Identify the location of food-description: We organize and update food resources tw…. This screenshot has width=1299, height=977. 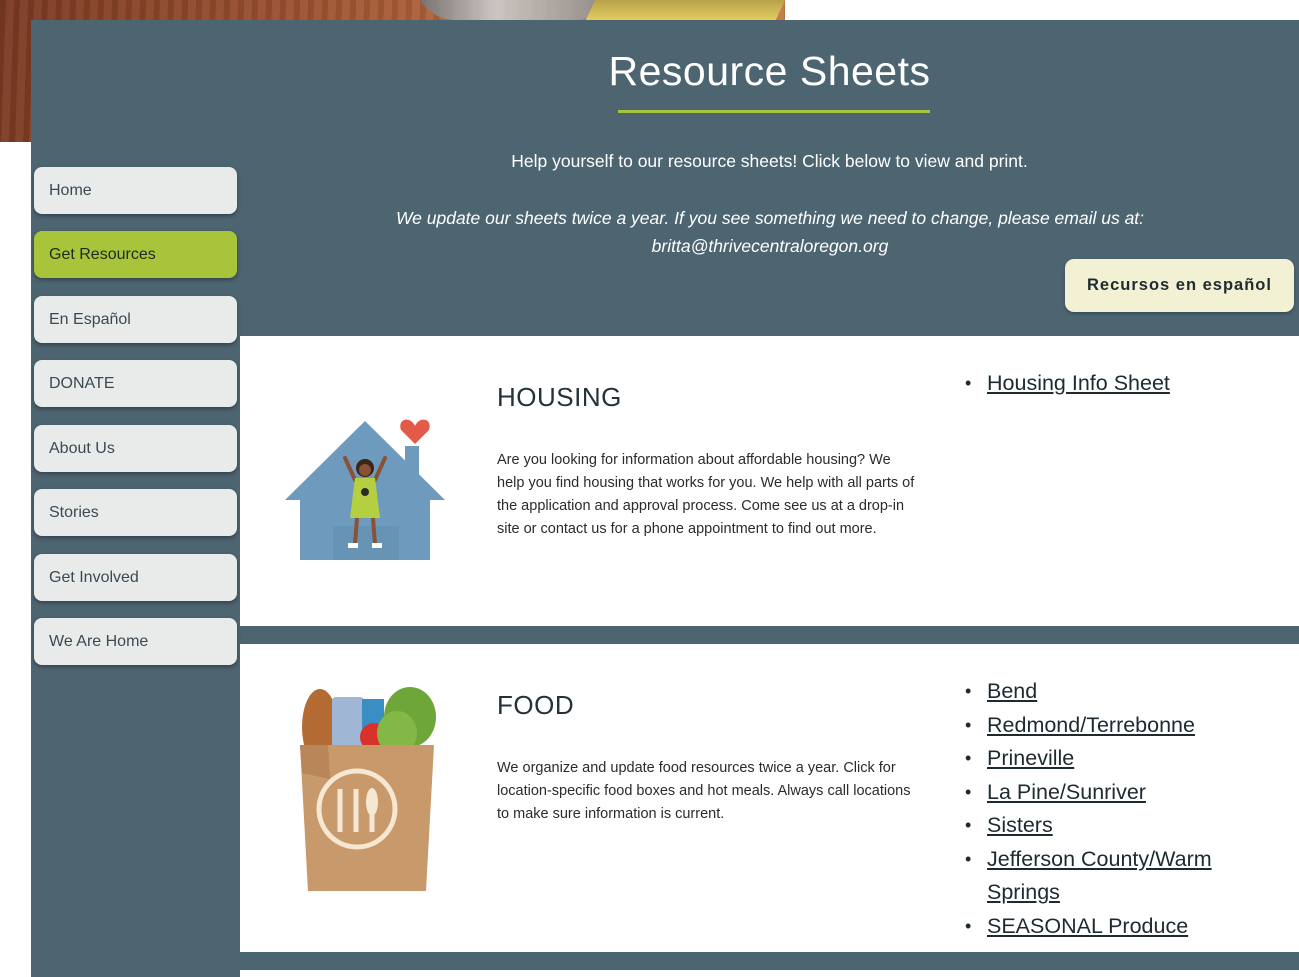
(704, 791).